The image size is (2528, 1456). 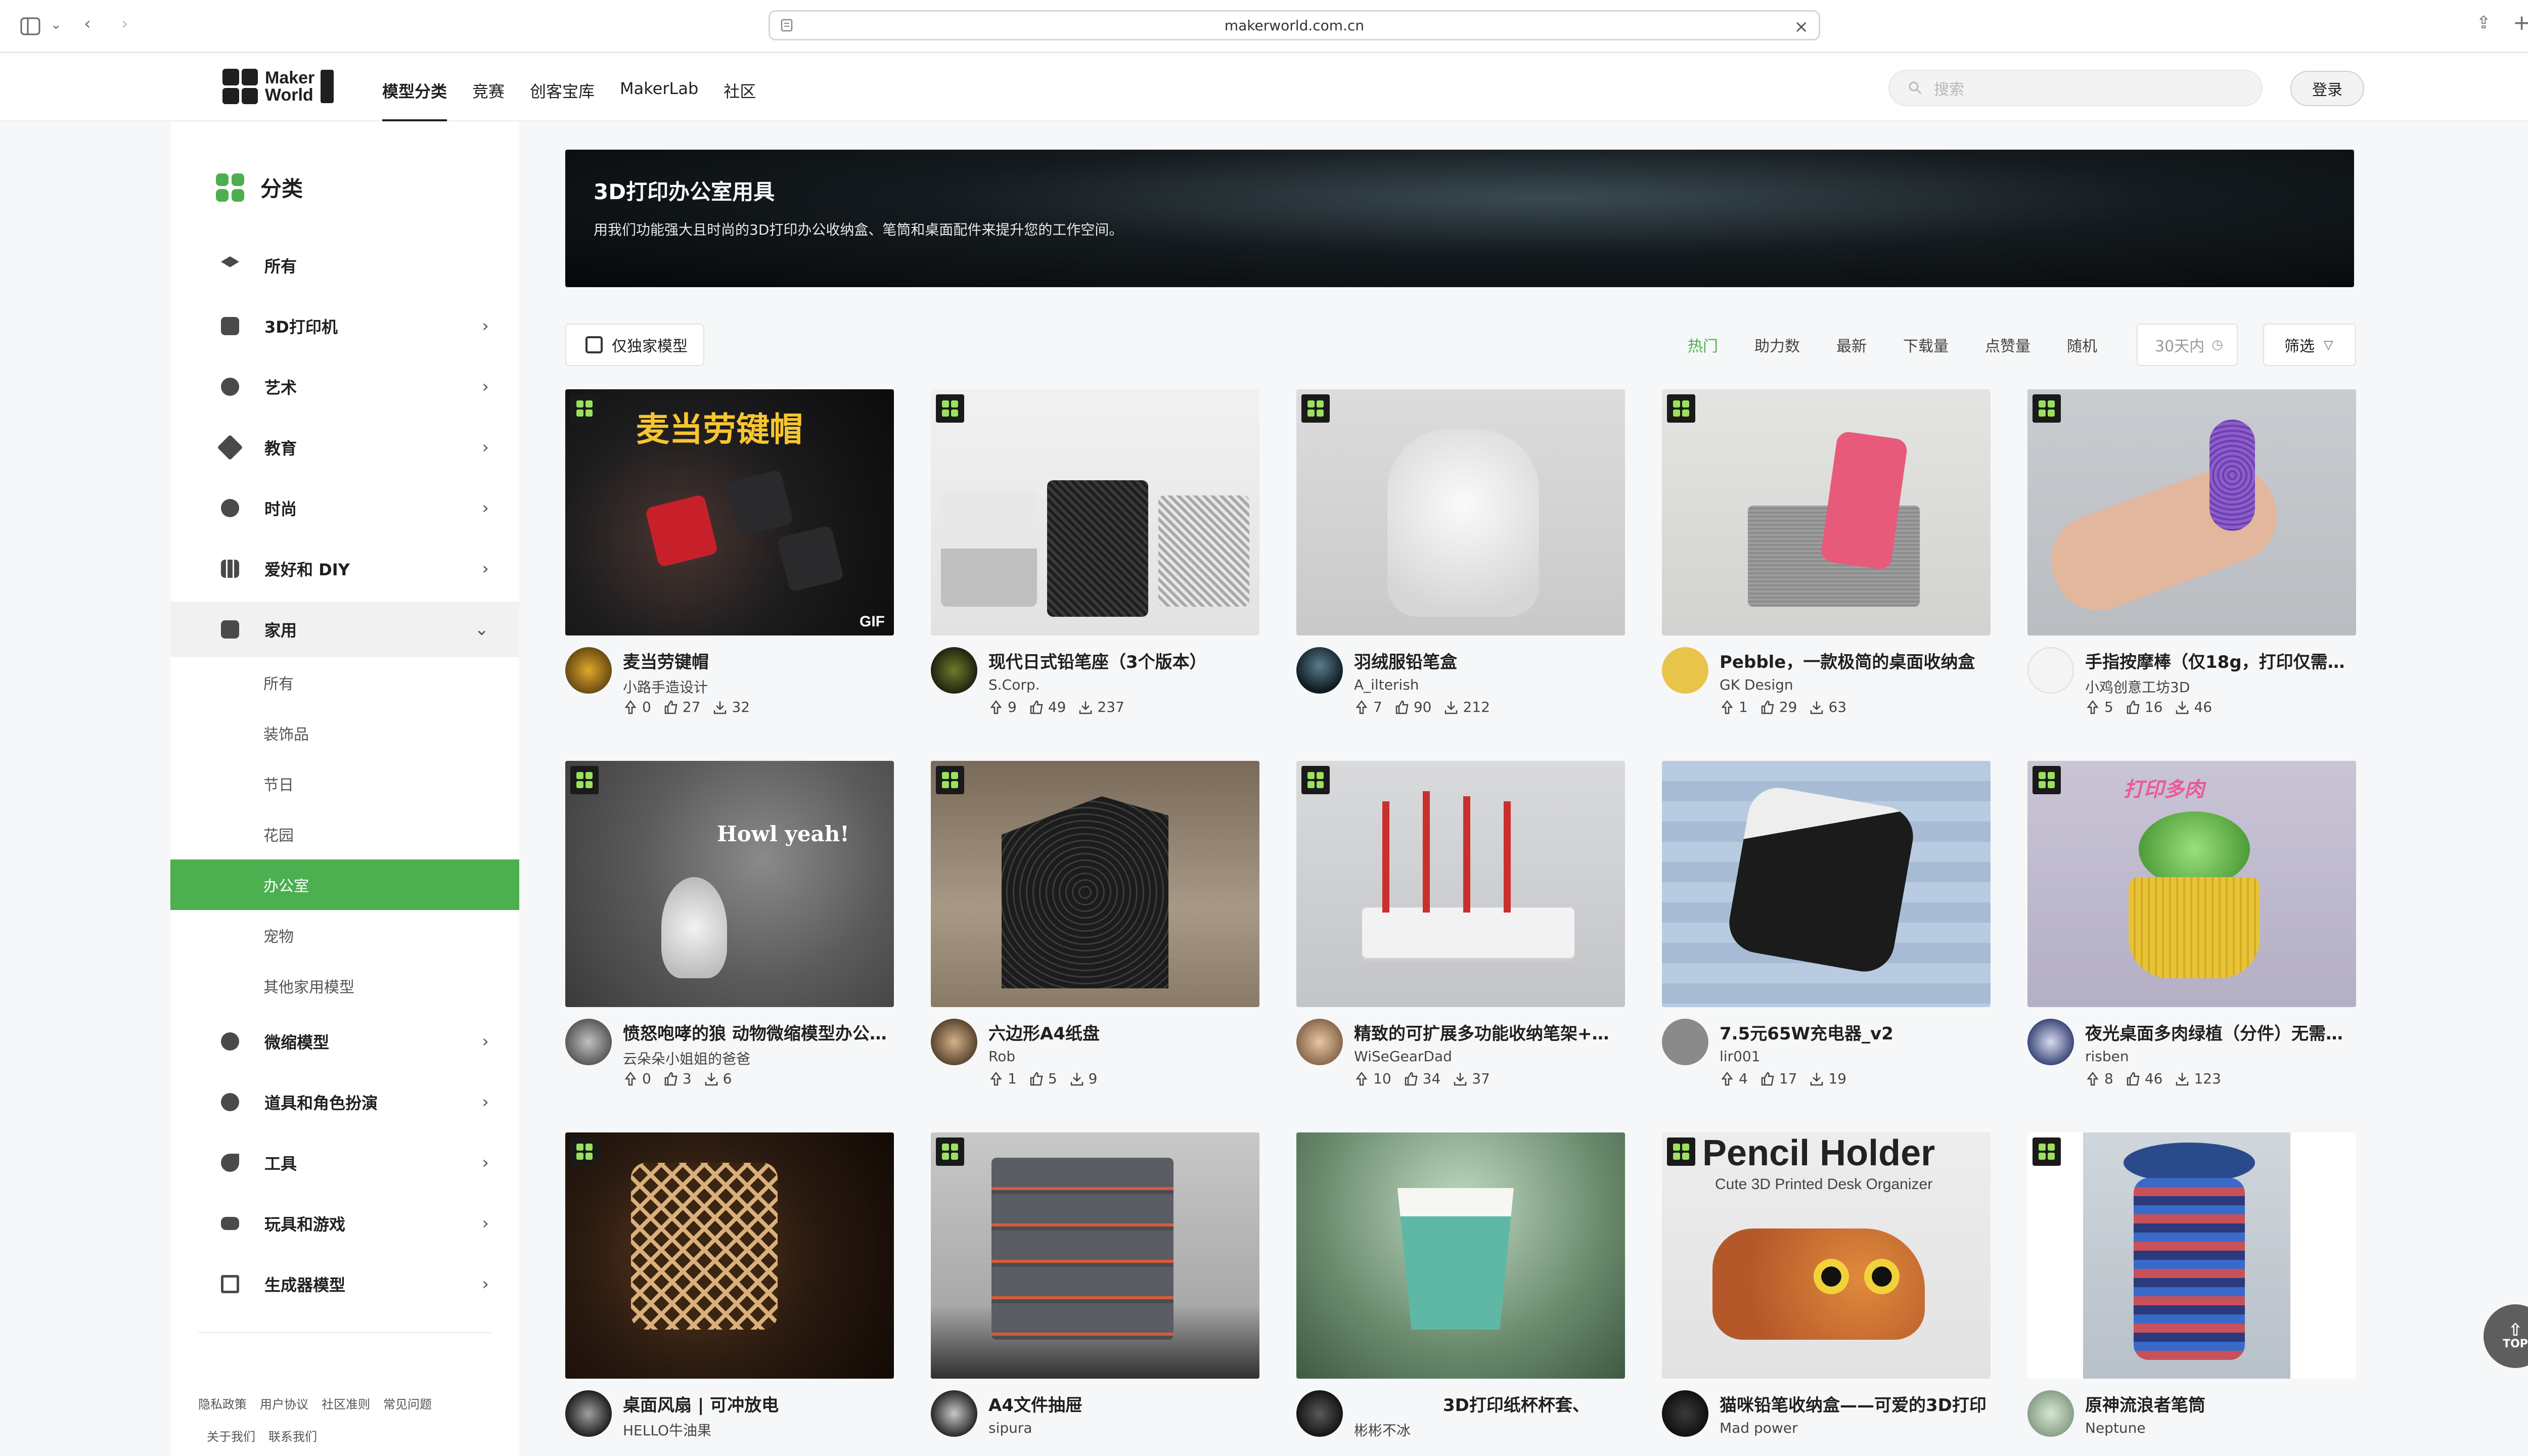 What do you see at coordinates (345, 629) in the screenshot?
I see `sidebar-item-household: 家用 ⌄` at bounding box center [345, 629].